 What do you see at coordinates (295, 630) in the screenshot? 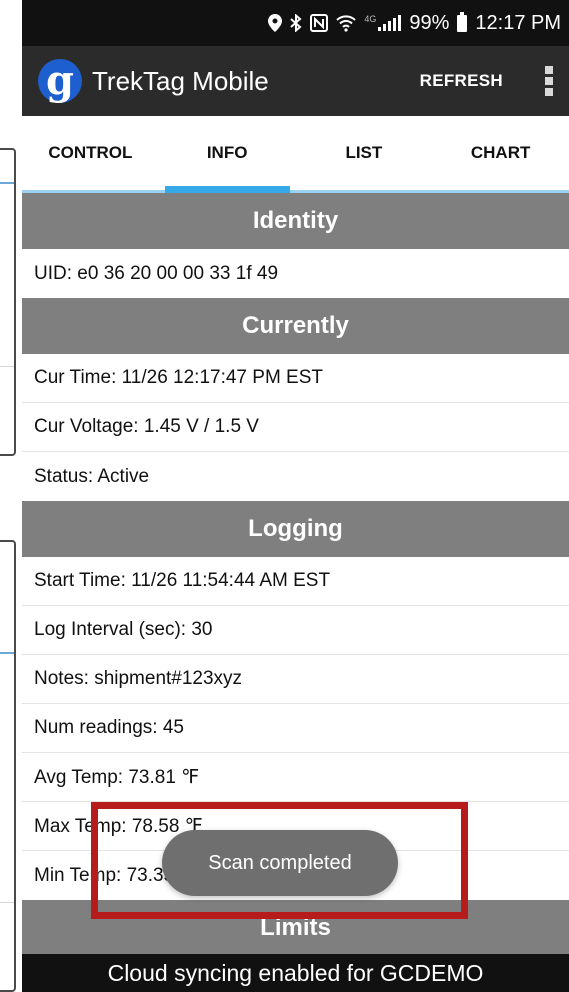
I see `info-row-log-interval: Log Interval (sec): 30` at bounding box center [295, 630].